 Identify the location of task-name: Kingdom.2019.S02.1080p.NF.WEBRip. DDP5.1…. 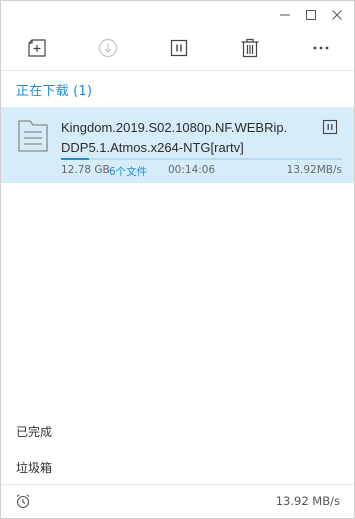
(186, 138).